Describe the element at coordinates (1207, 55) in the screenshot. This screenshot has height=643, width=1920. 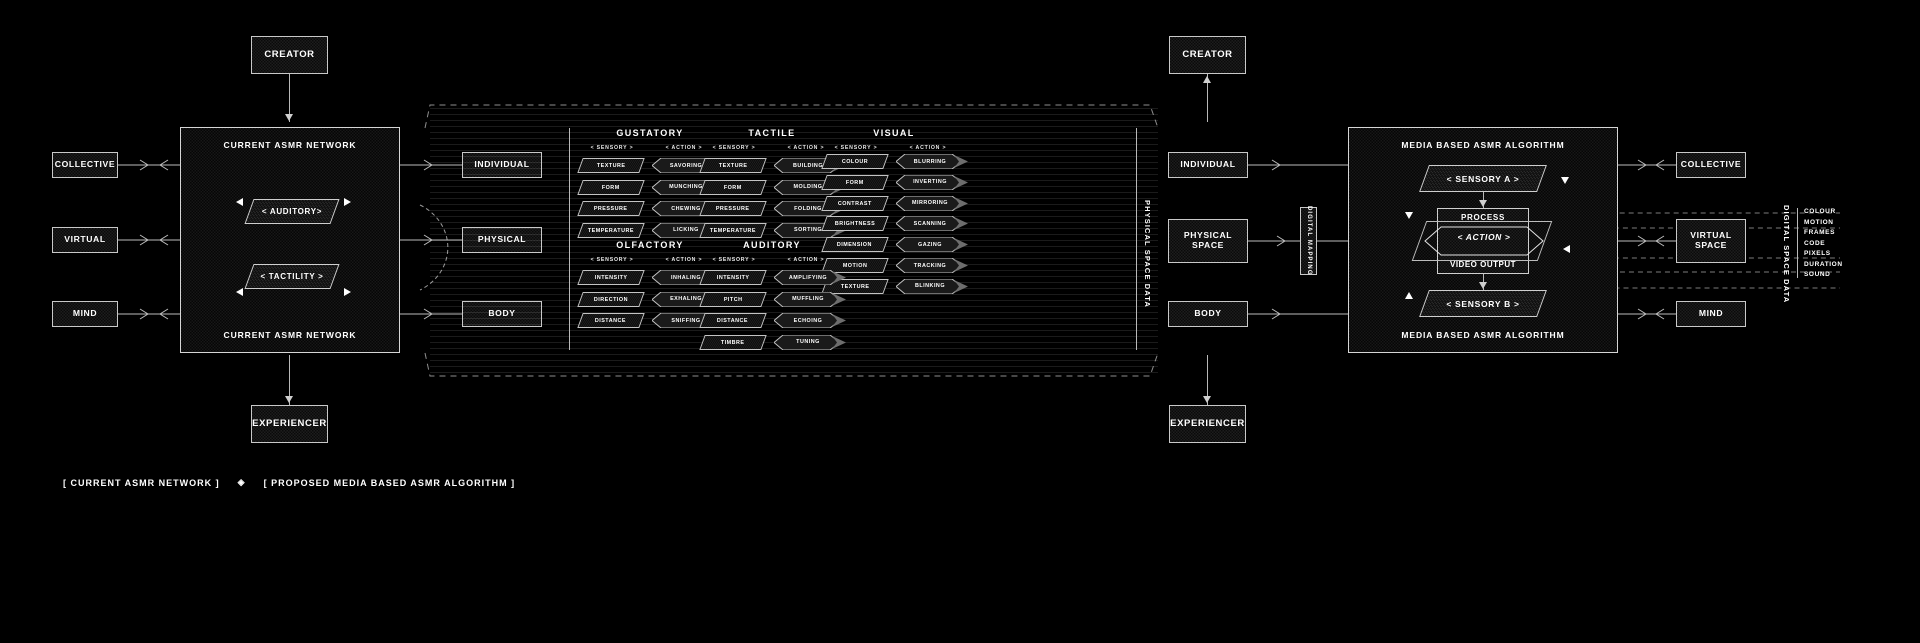
I see `node-creator-right: CREATOR` at that location.